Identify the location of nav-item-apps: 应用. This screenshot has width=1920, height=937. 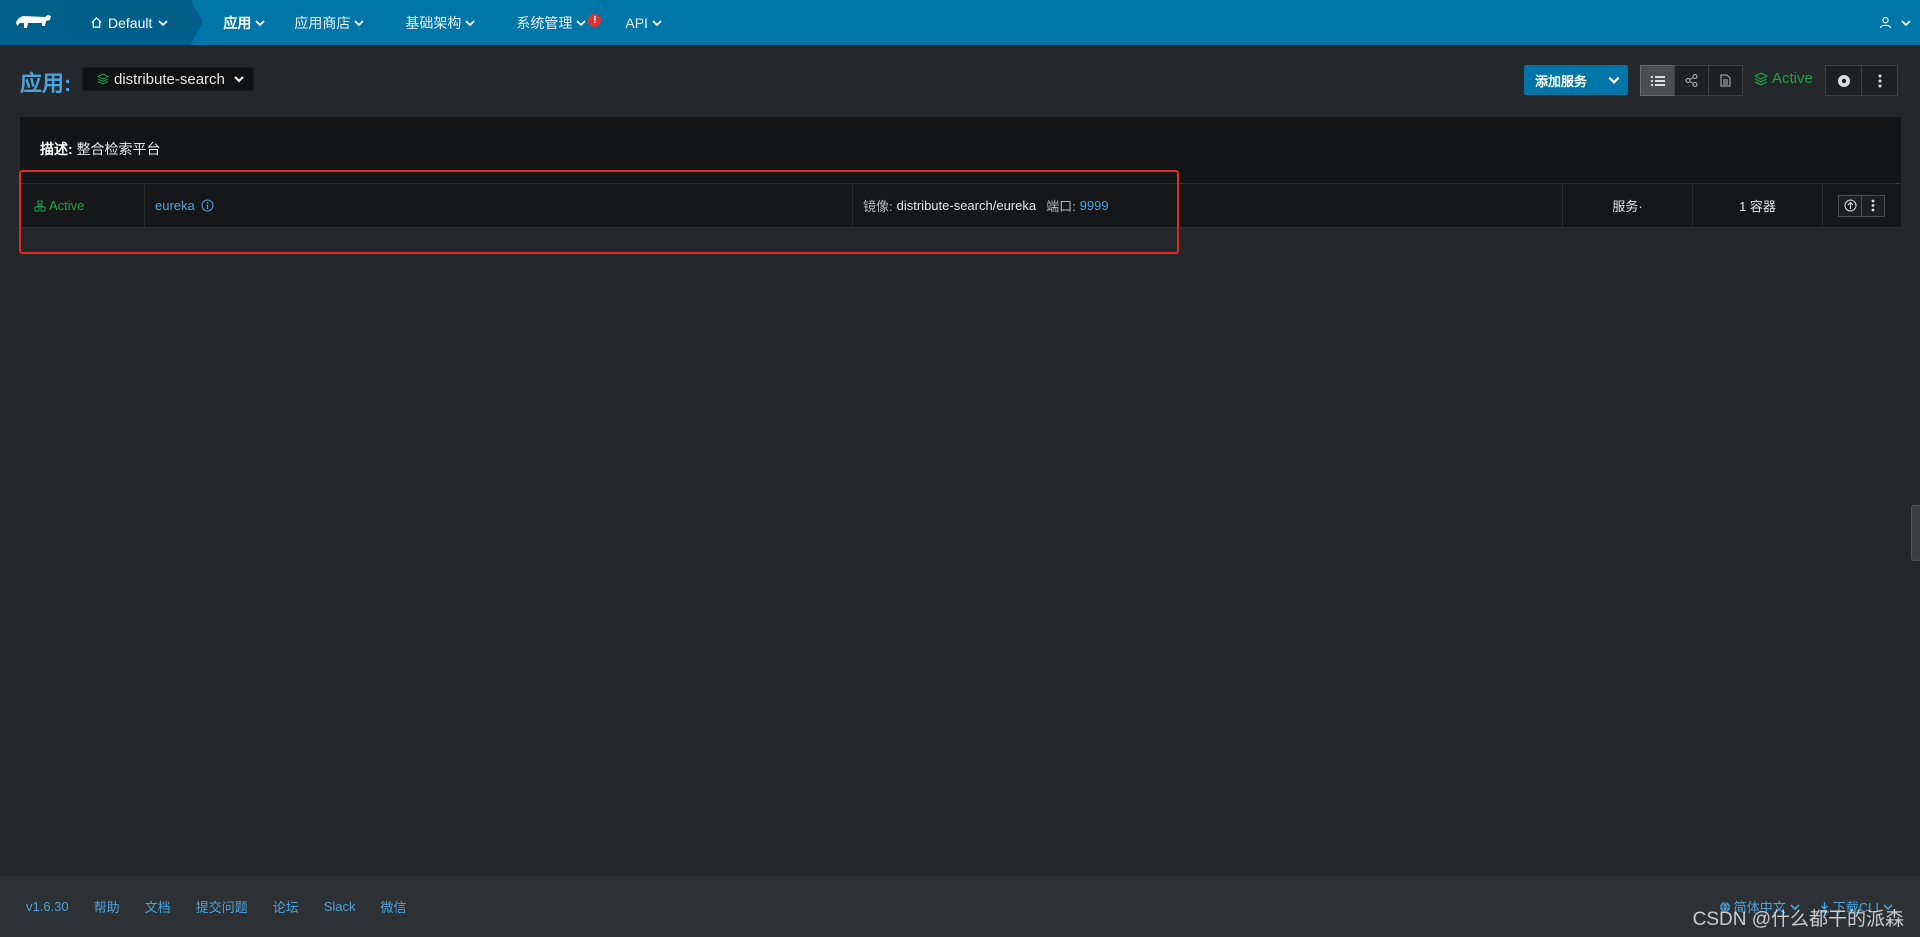
(244, 22).